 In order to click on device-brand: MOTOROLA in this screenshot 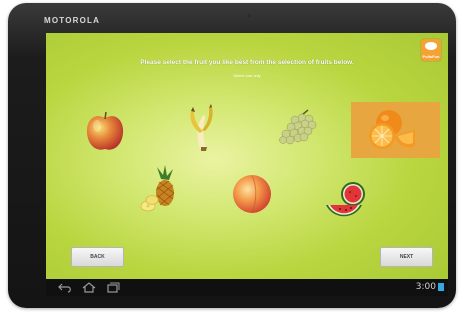, I will do `click(72, 20)`.